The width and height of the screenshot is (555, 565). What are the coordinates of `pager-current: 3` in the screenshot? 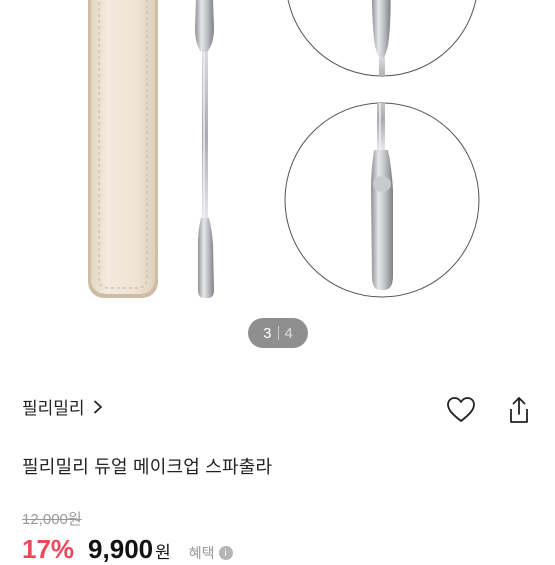 It's located at (267, 333).